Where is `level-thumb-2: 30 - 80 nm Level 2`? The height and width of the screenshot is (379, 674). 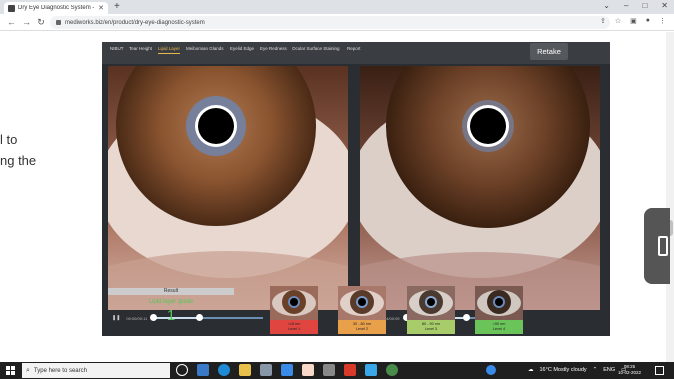
level-thumb-2: 30 - 80 nm Level 2 is located at coordinates (362, 310).